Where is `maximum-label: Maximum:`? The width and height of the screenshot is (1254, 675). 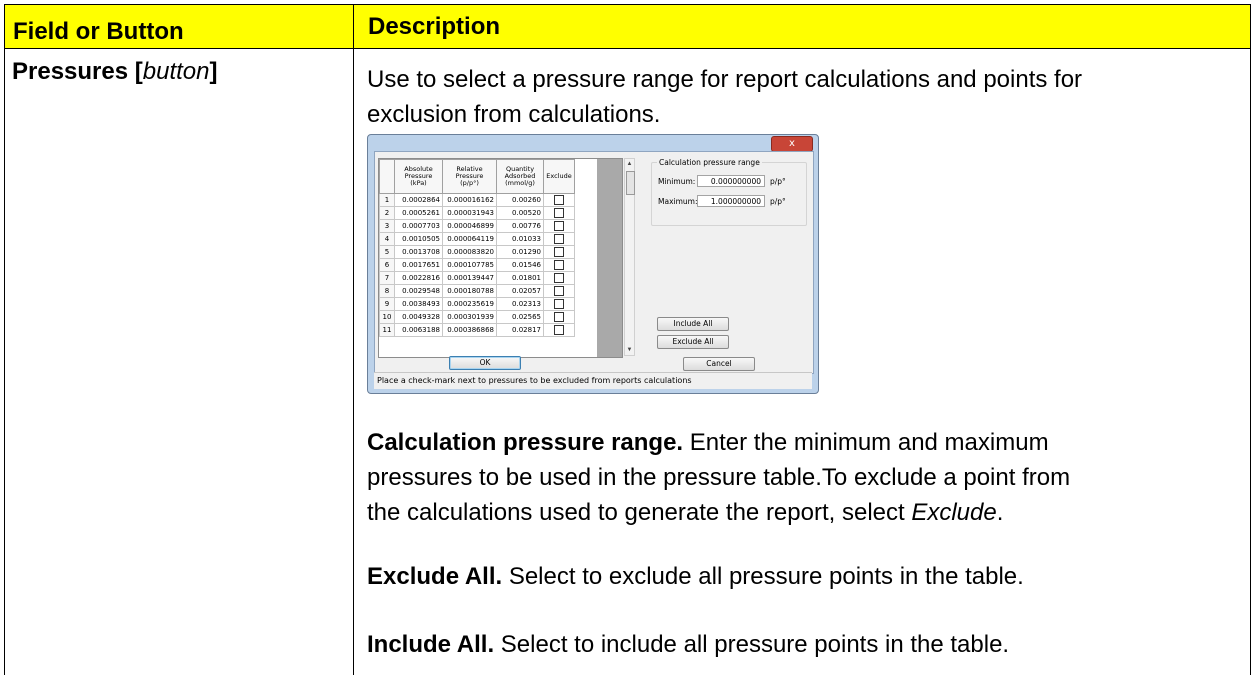
maximum-label: Maximum: is located at coordinates (678, 201).